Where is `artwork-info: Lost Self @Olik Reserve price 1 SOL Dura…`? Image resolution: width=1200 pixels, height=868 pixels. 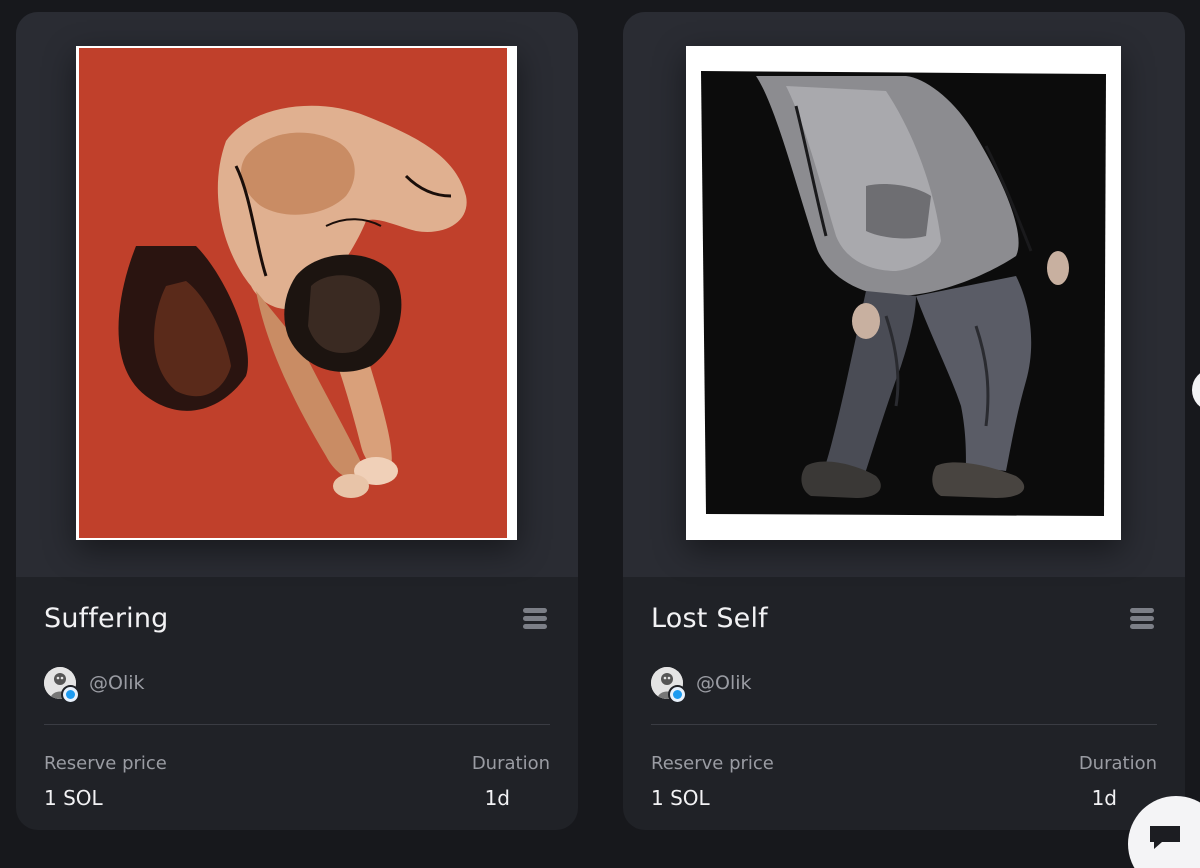 artwork-info: Lost Self @Olik Reserve price 1 SOL Dura… is located at coordinates (904, 703).